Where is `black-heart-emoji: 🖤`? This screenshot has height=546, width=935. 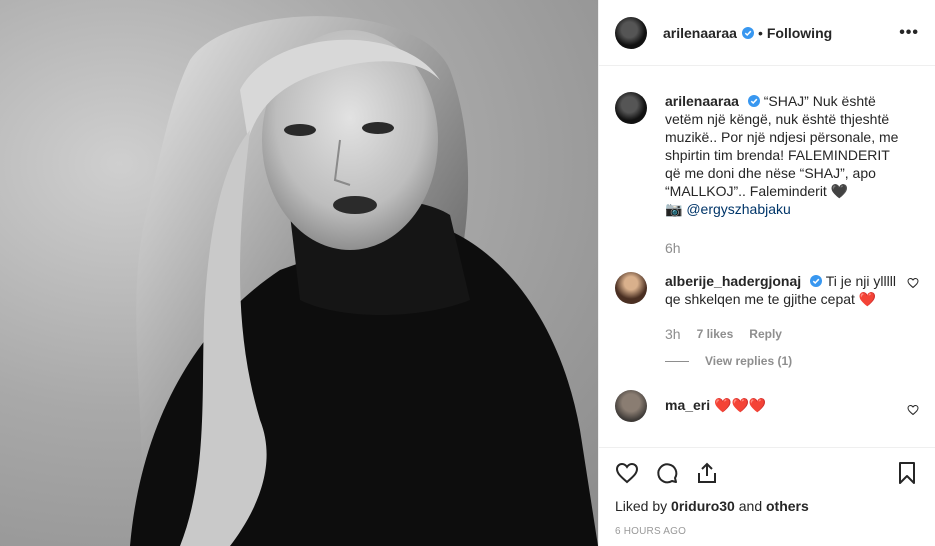 black-heart-emoji: 🖤 is located at coordinates (839, 191).